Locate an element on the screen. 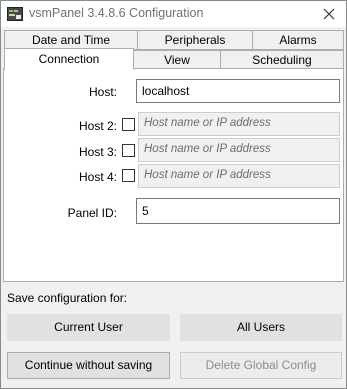 The height and width of the screenshot is (389, 347). delete-global-config-button: Delete Global Config is located at coordinates (261, 365).